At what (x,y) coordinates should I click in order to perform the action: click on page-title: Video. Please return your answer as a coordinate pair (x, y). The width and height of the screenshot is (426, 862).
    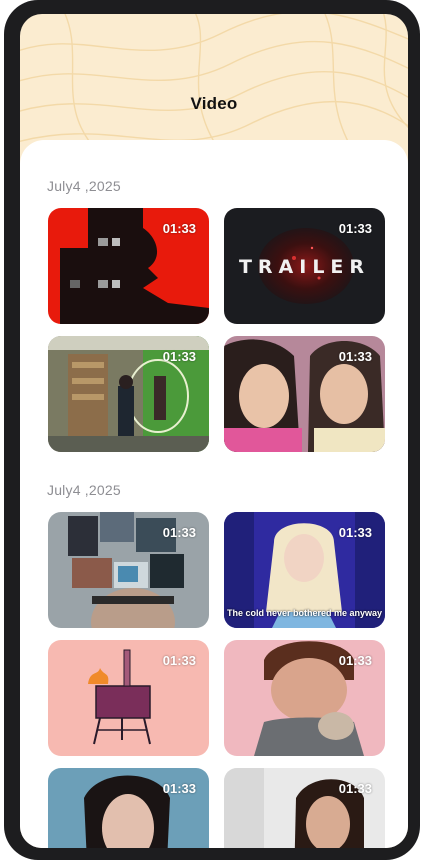
    Looking at the image, I should click on (214, 103).